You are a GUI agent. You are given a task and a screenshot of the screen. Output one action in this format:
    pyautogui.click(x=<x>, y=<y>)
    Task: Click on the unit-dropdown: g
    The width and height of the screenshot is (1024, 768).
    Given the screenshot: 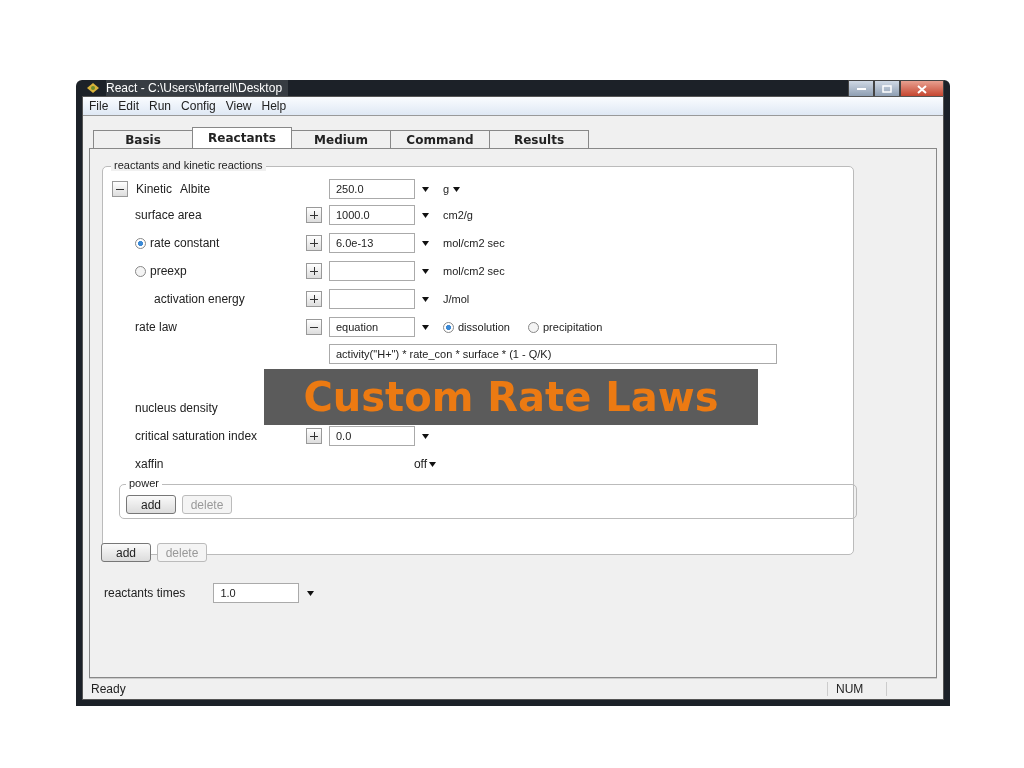 What is the action you would take?
    pyautogui.click(x=446, y=189)
    